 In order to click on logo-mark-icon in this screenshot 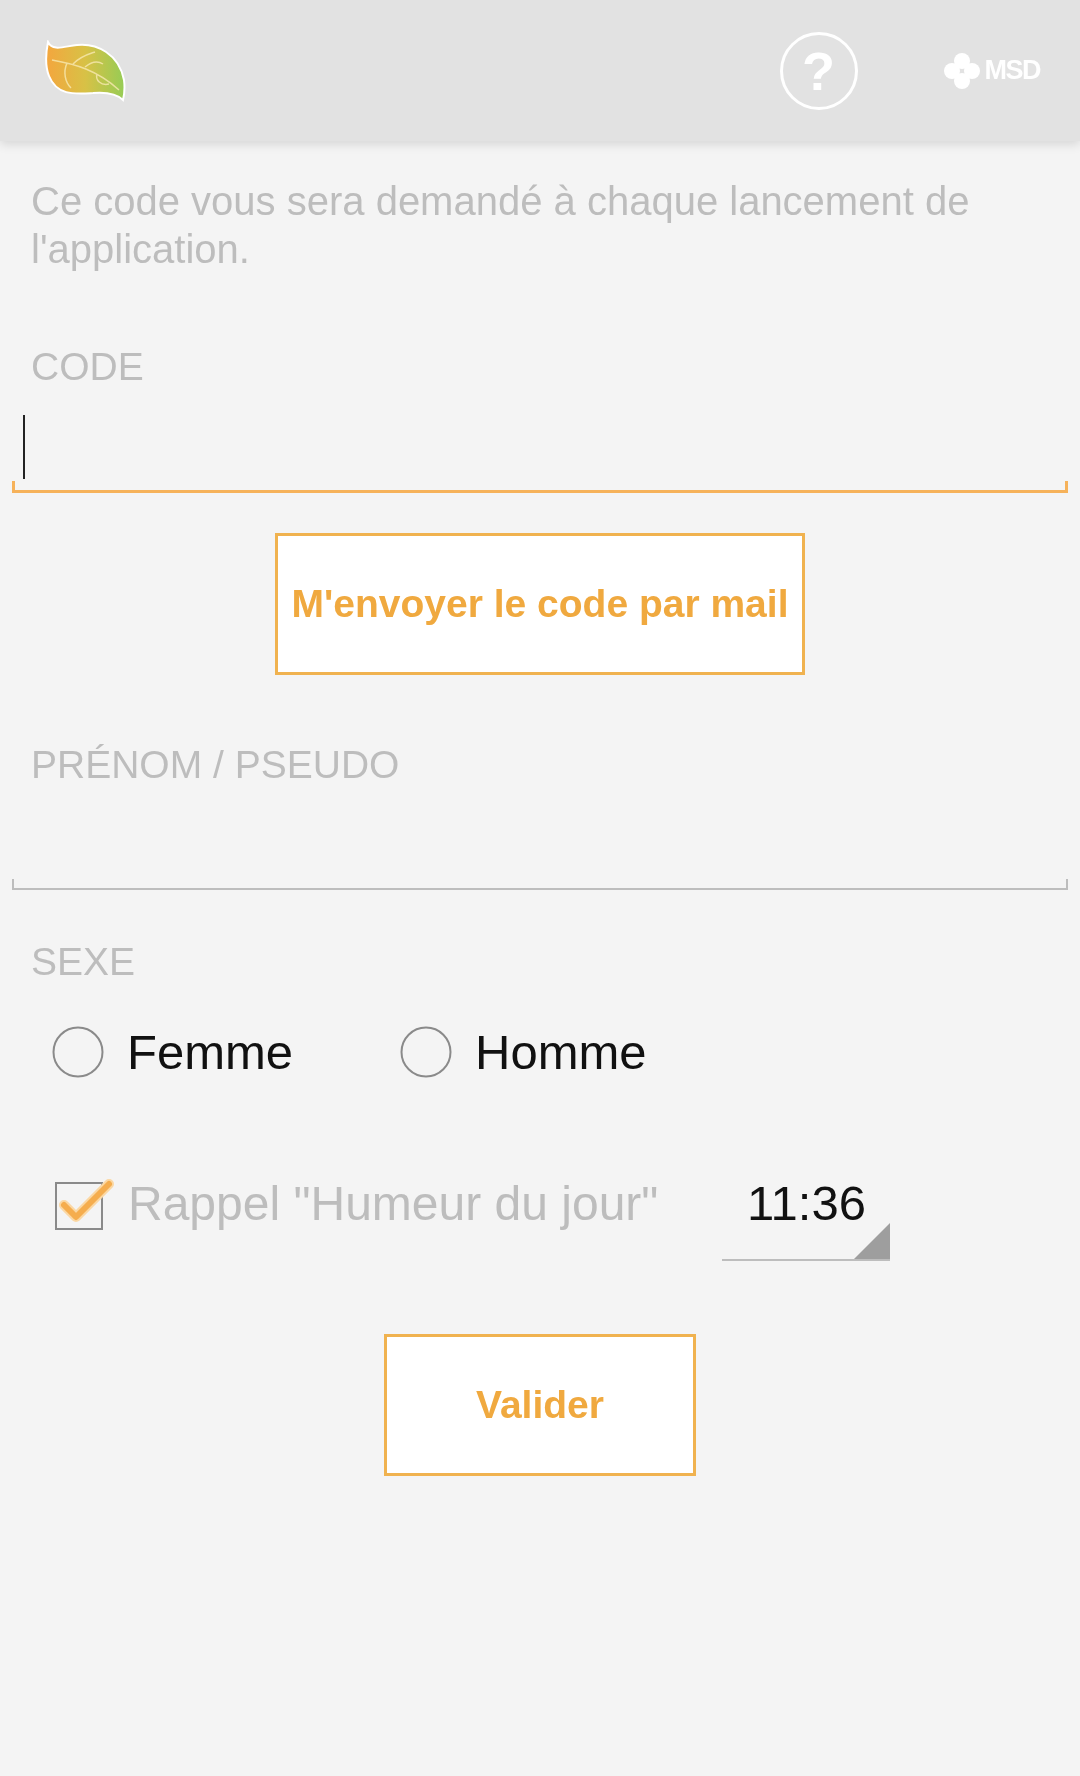, I will do `click(961, 70)`.